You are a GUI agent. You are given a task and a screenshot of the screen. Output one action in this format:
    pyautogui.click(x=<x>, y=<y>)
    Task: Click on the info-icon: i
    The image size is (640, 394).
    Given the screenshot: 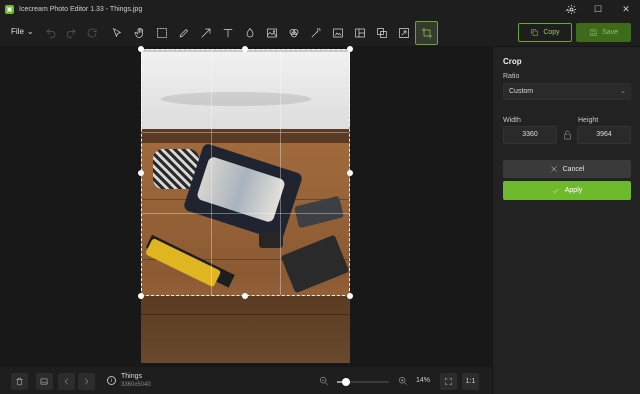 What is the action you would take?
    pyautogui.click(x=111, y=380)
    